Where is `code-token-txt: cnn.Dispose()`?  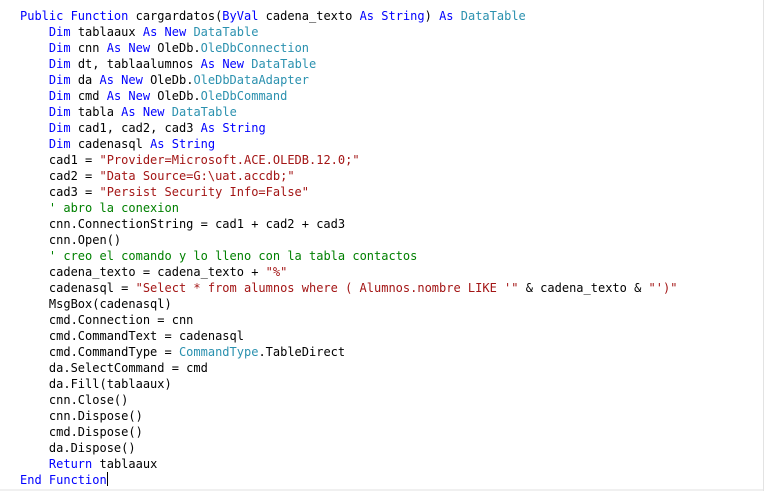 code-token-txt: cnn.Dispose() is located at coordinates (81, 416).